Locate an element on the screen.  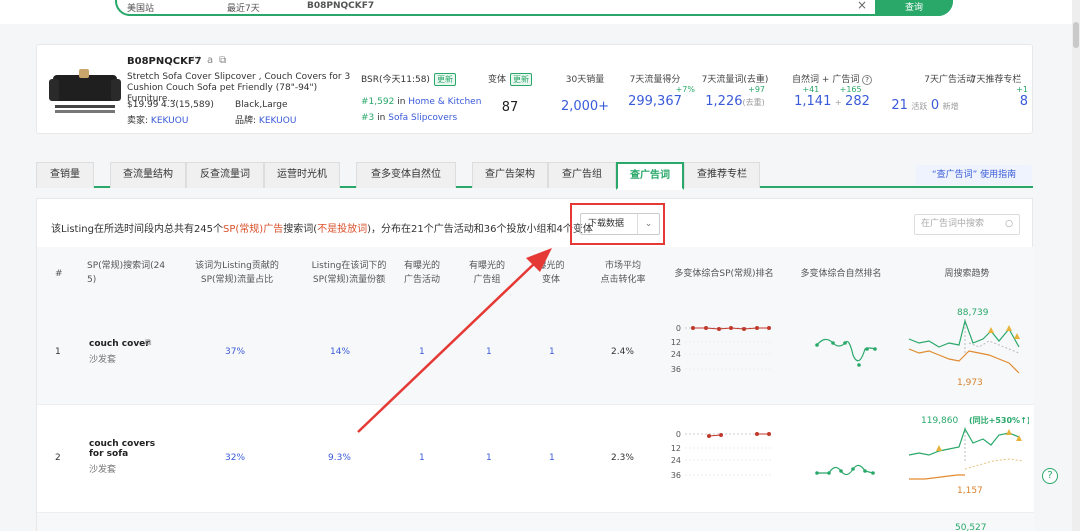
annotation-arrow is located at coordinates (454, 340).